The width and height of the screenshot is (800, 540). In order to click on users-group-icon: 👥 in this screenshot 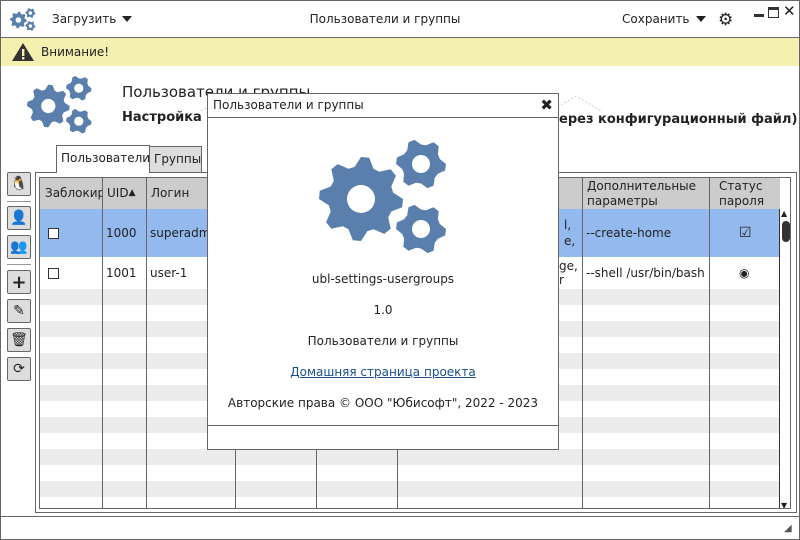, I will do `click(19, 247)`.